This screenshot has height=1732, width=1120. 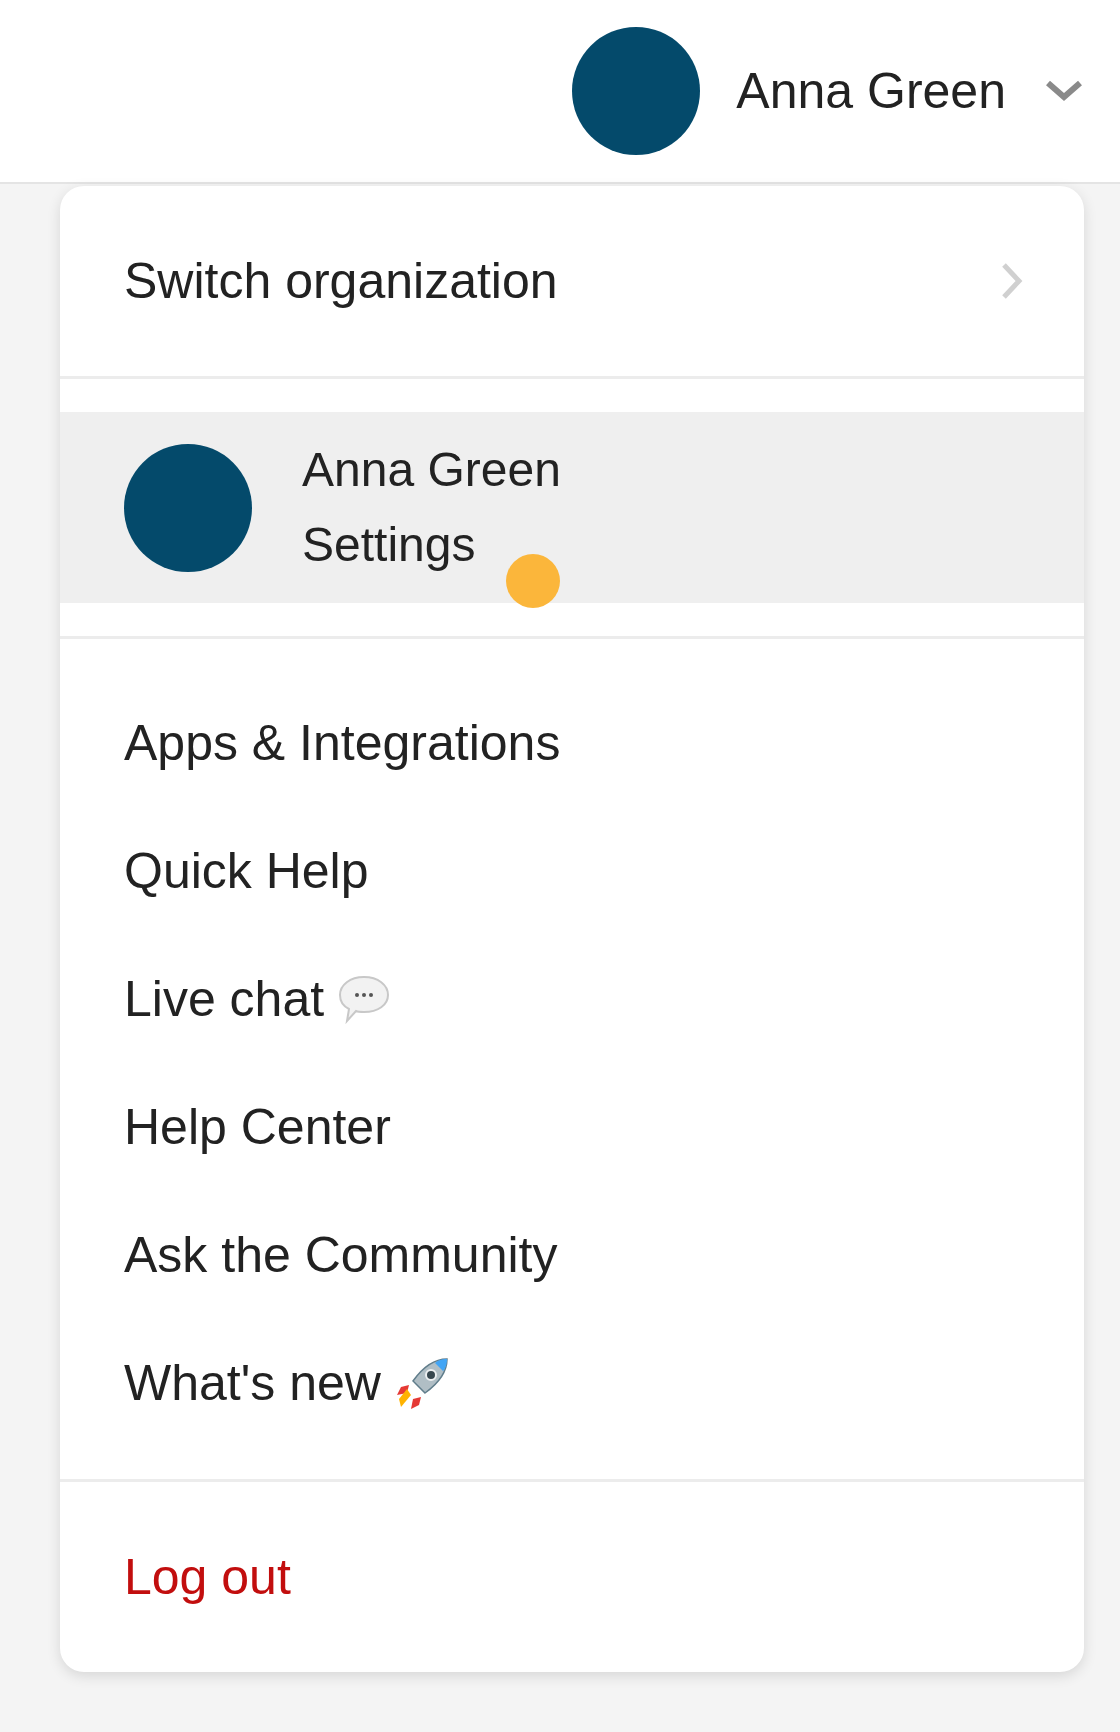 I want to click on menu-item: Quick Help, so click(x=214, y=871).